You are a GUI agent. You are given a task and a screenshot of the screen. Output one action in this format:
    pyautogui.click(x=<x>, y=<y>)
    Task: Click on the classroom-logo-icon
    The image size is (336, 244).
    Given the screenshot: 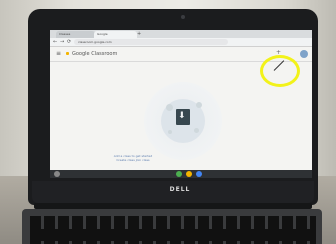 What is the action you would take?
    pyautogui.click(x=67, y=53)
    